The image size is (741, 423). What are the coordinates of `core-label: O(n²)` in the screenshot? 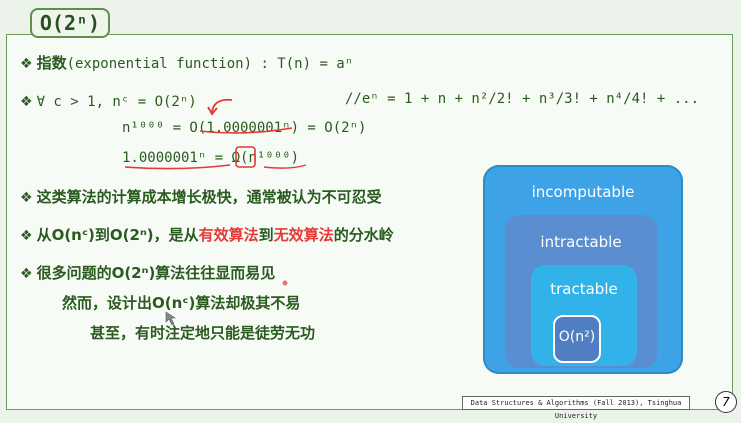 It's located at (577, 337).